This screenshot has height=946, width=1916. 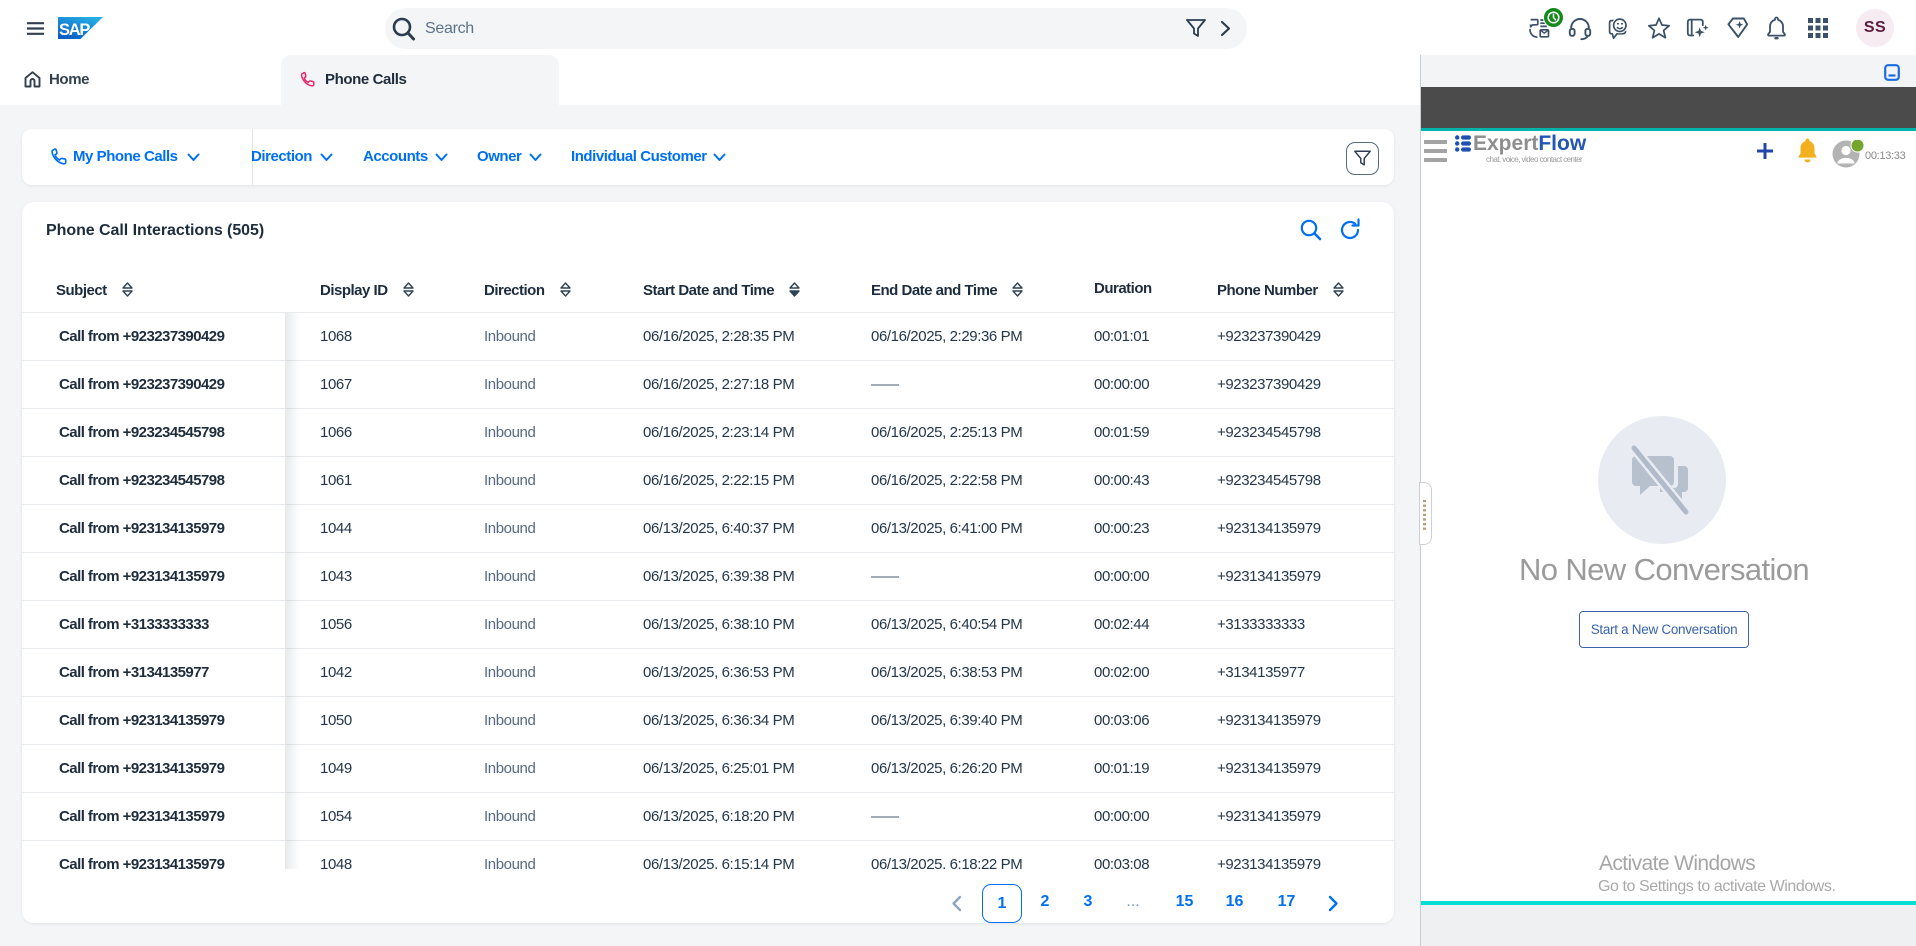 I want to click on svg-text: SAP, so click(x=74, y=30).